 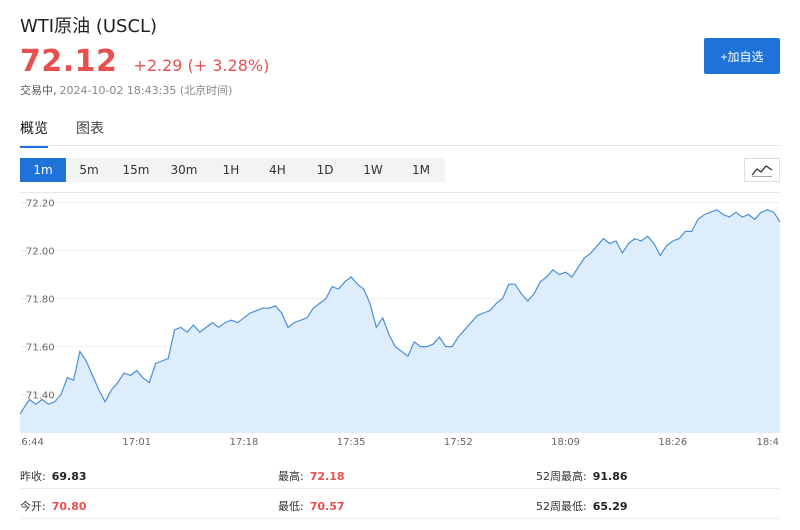 What do you see at coordinates (327, 476) in the screenshot?
I see `stat-value: 72.18` at bounding box center [327, 476].